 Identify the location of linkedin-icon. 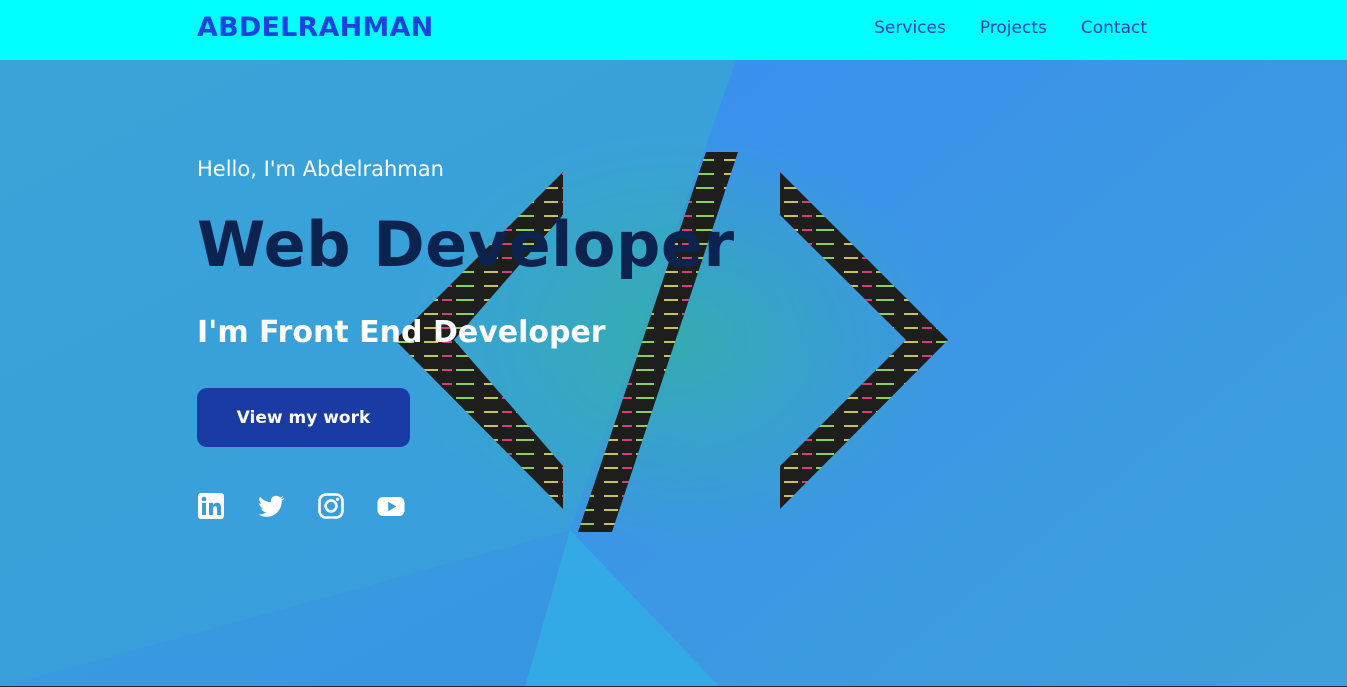
(211, 506).